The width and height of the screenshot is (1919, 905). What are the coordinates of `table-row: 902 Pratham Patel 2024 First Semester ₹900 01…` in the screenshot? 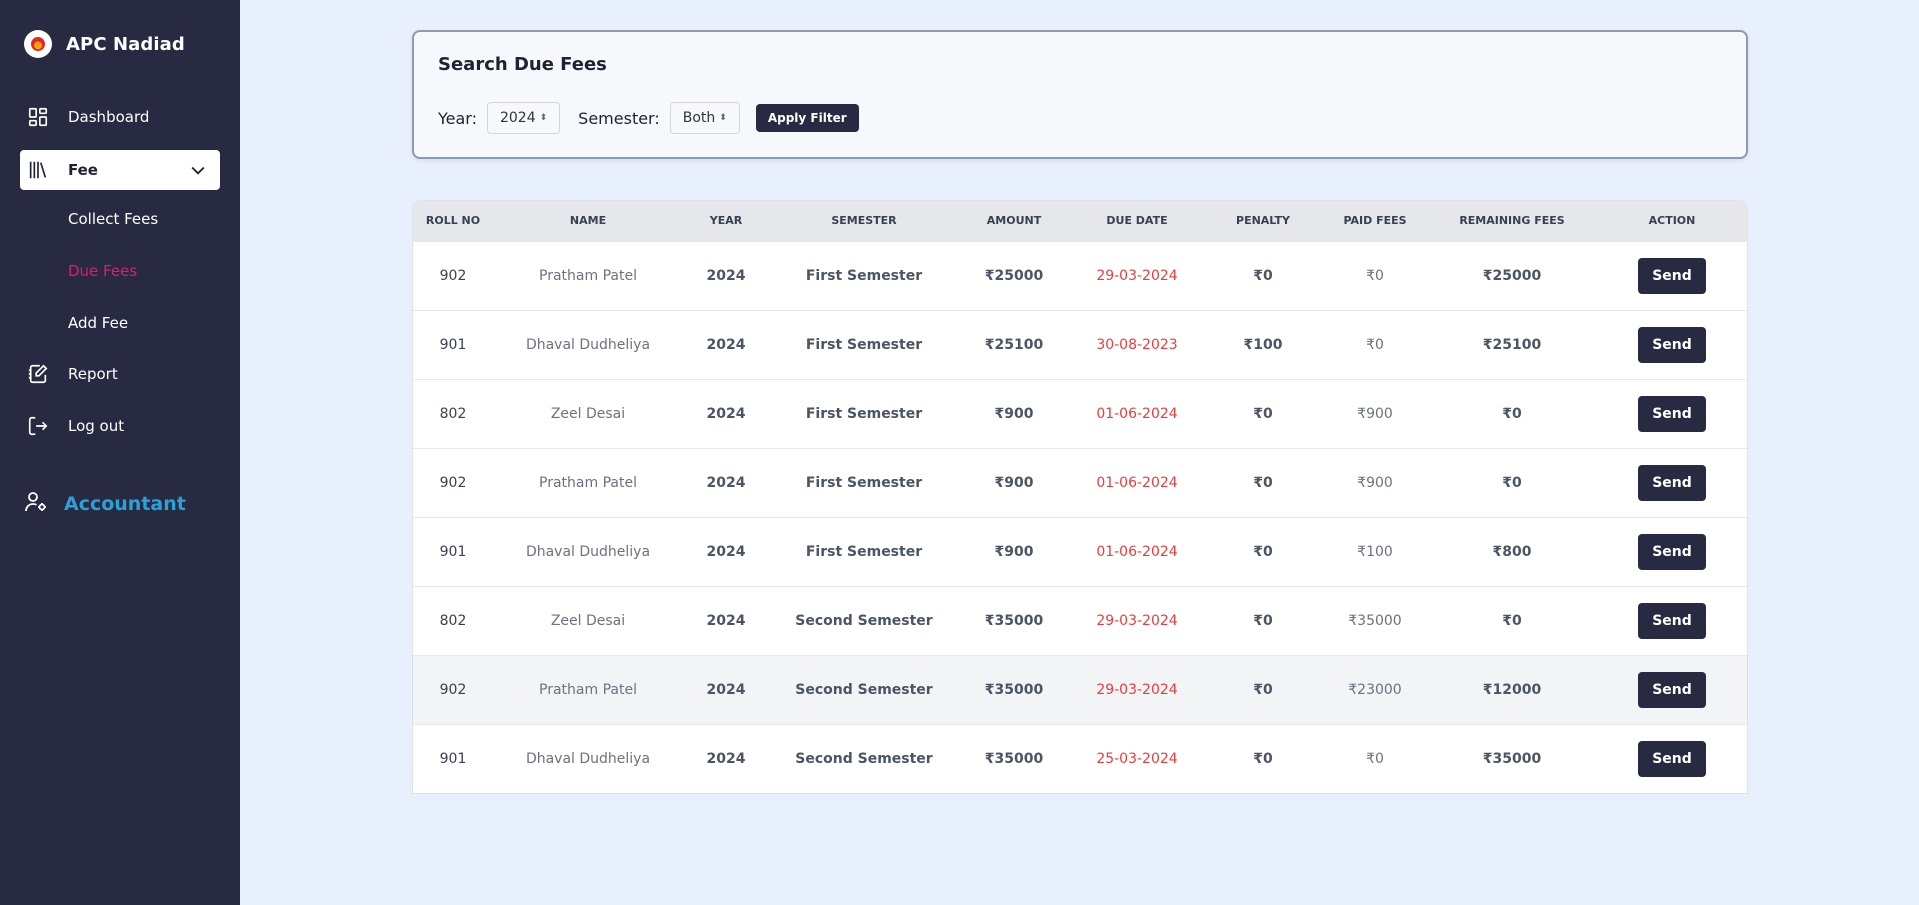 It's located at (1080, 482).